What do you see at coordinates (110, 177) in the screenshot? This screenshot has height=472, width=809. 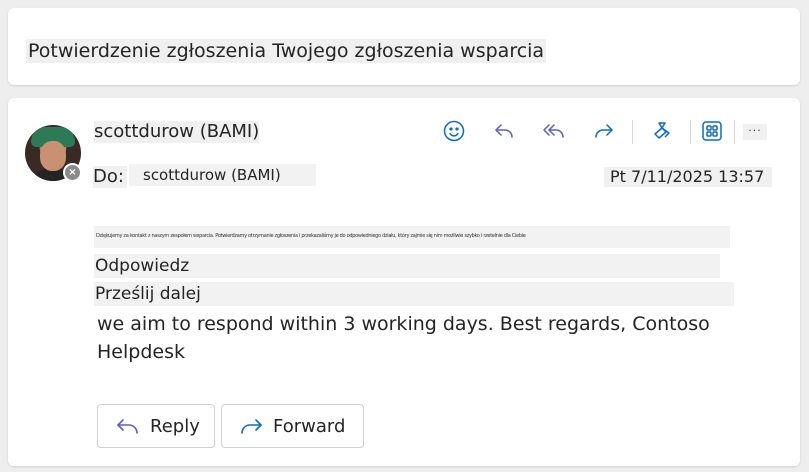 I see `recipients-label: Do:` at bounding box center [110, 177].